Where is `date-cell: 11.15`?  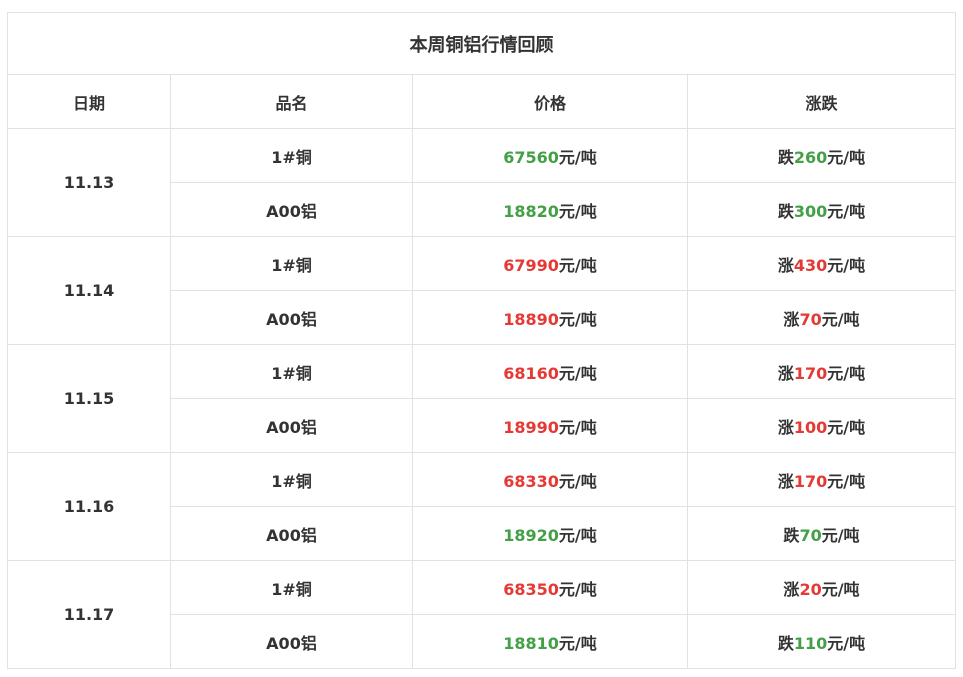 date-cell: 11.15 is located at coordinates (89, 398).